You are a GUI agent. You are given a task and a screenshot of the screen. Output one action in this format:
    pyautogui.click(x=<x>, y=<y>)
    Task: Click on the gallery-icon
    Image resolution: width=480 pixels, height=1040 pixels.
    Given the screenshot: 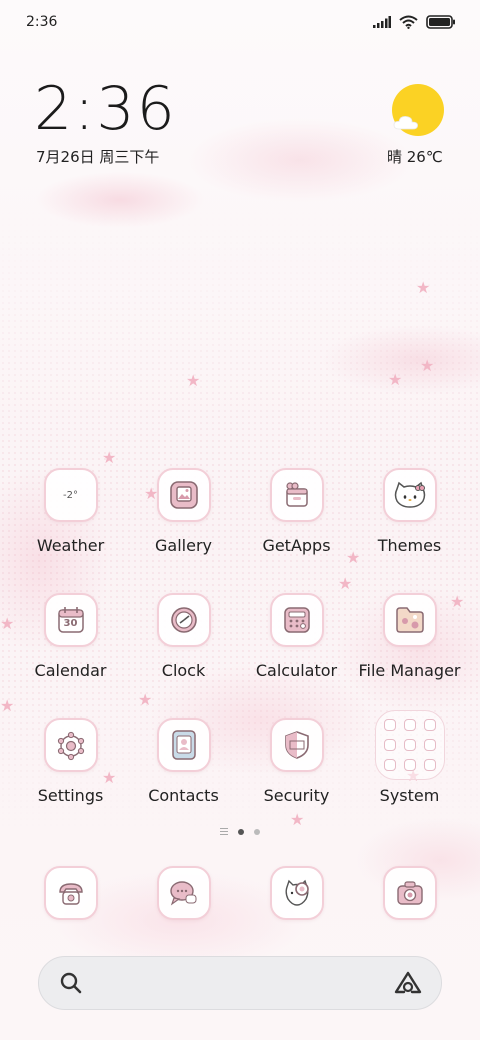 What is the action you would take?
    pyautogui.click(x=183, y=495)
    